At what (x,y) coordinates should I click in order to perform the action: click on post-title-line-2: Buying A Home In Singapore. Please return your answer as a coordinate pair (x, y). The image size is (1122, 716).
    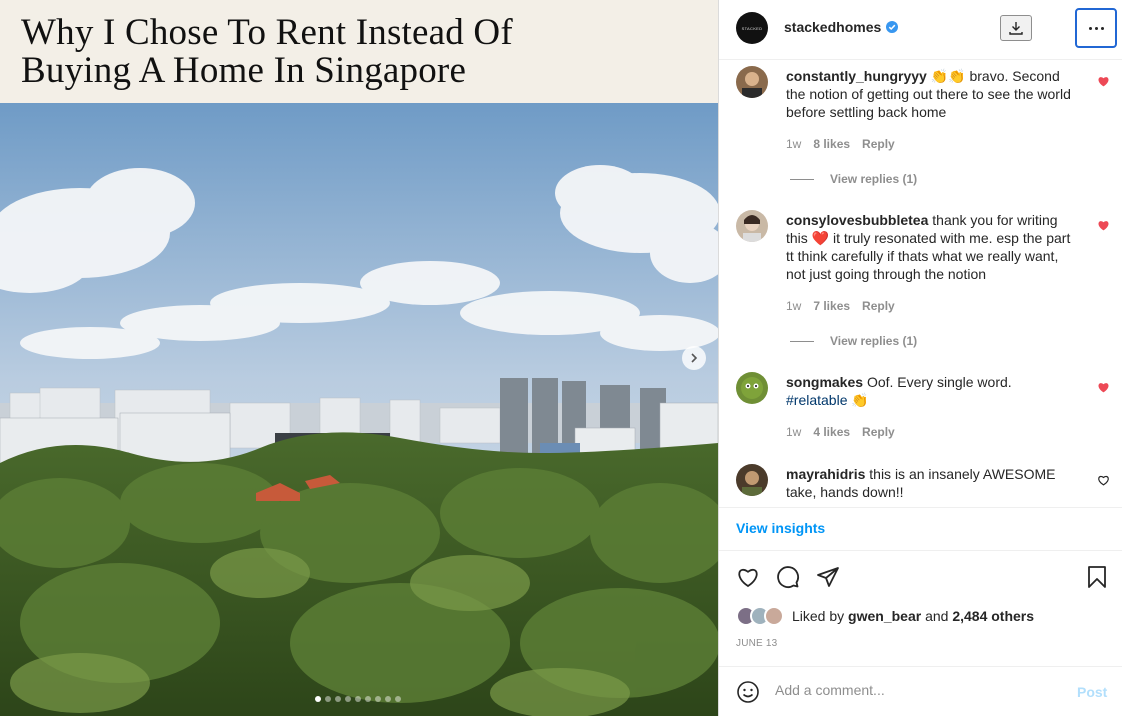
    Looking at the image, I should click on (244, 70).